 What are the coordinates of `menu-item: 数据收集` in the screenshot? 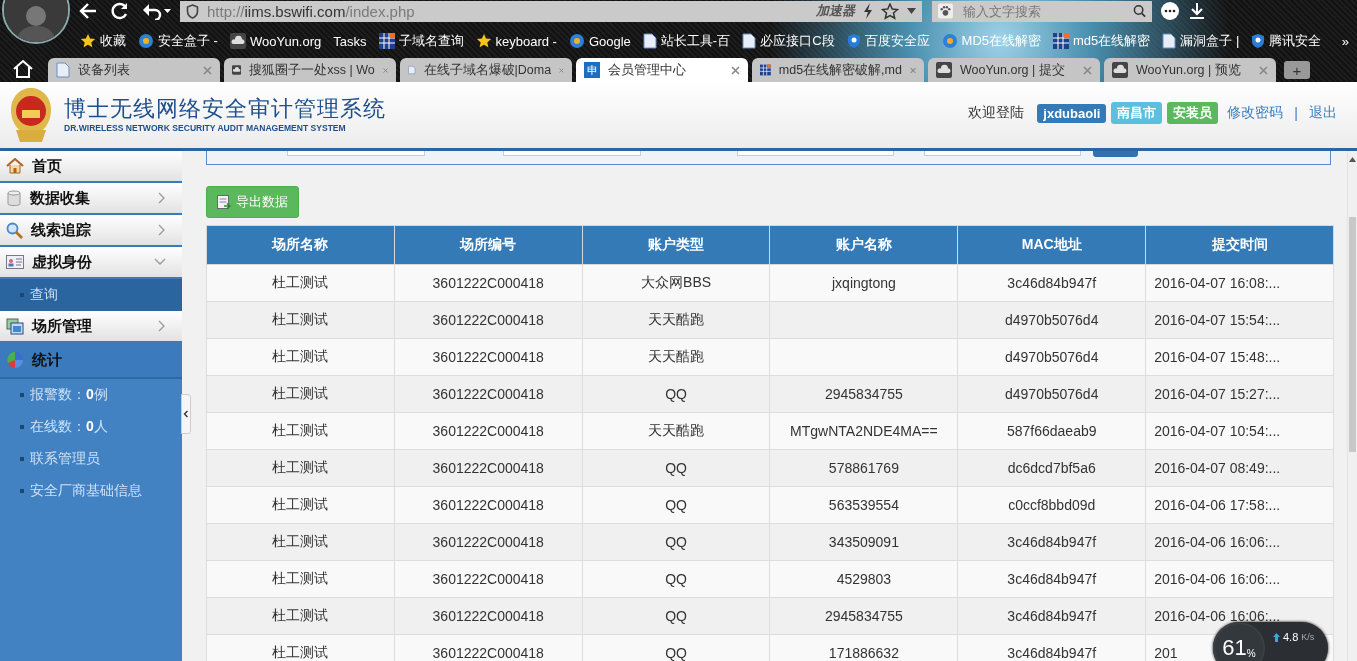 It's located at (91, 199).